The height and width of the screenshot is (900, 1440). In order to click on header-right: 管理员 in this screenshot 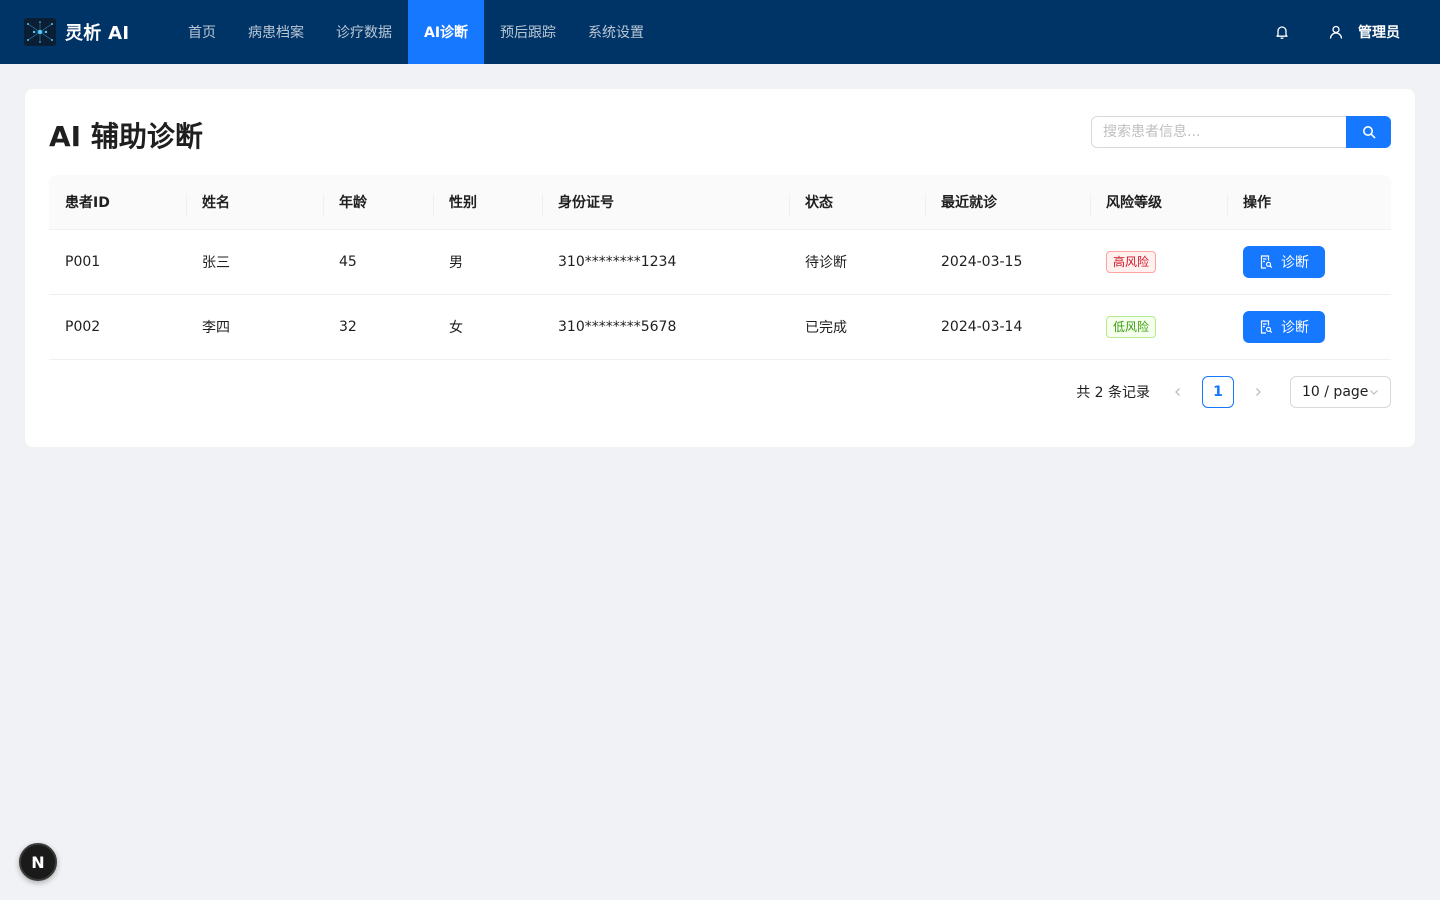, I will do `click(1337, 32)`.